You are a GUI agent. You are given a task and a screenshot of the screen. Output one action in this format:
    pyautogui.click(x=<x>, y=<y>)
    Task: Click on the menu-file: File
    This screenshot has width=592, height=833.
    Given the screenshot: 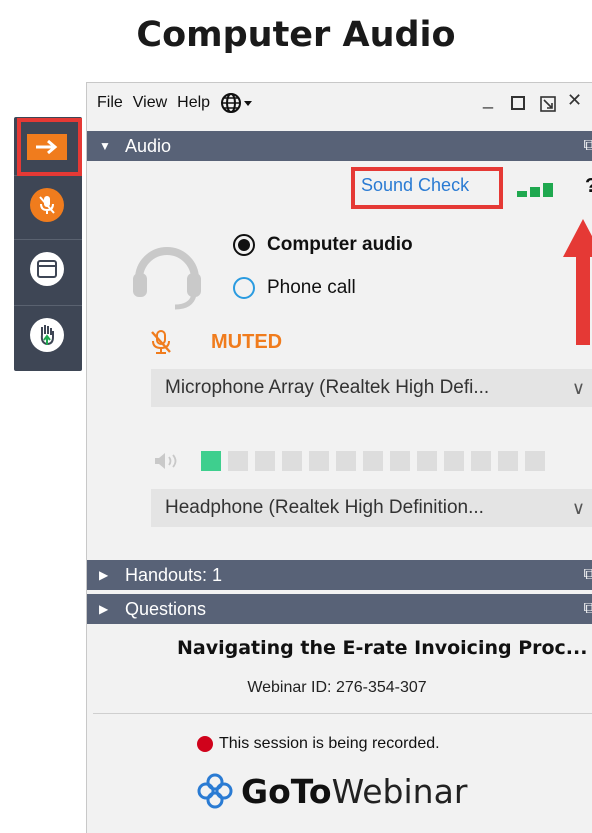 What is the action you would take?
    pyautogui.click(x=110, y=103)
    